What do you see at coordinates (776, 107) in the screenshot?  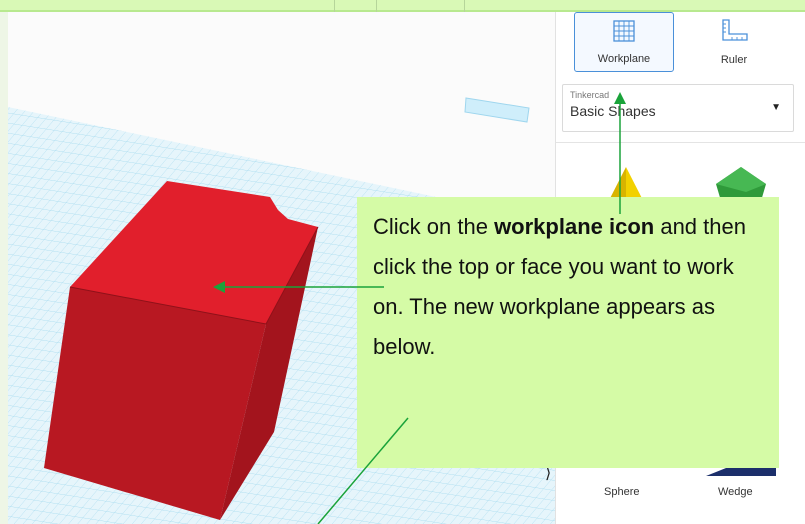 I see `chevron-down-icon: ▼` at bounding box center [776, 107].